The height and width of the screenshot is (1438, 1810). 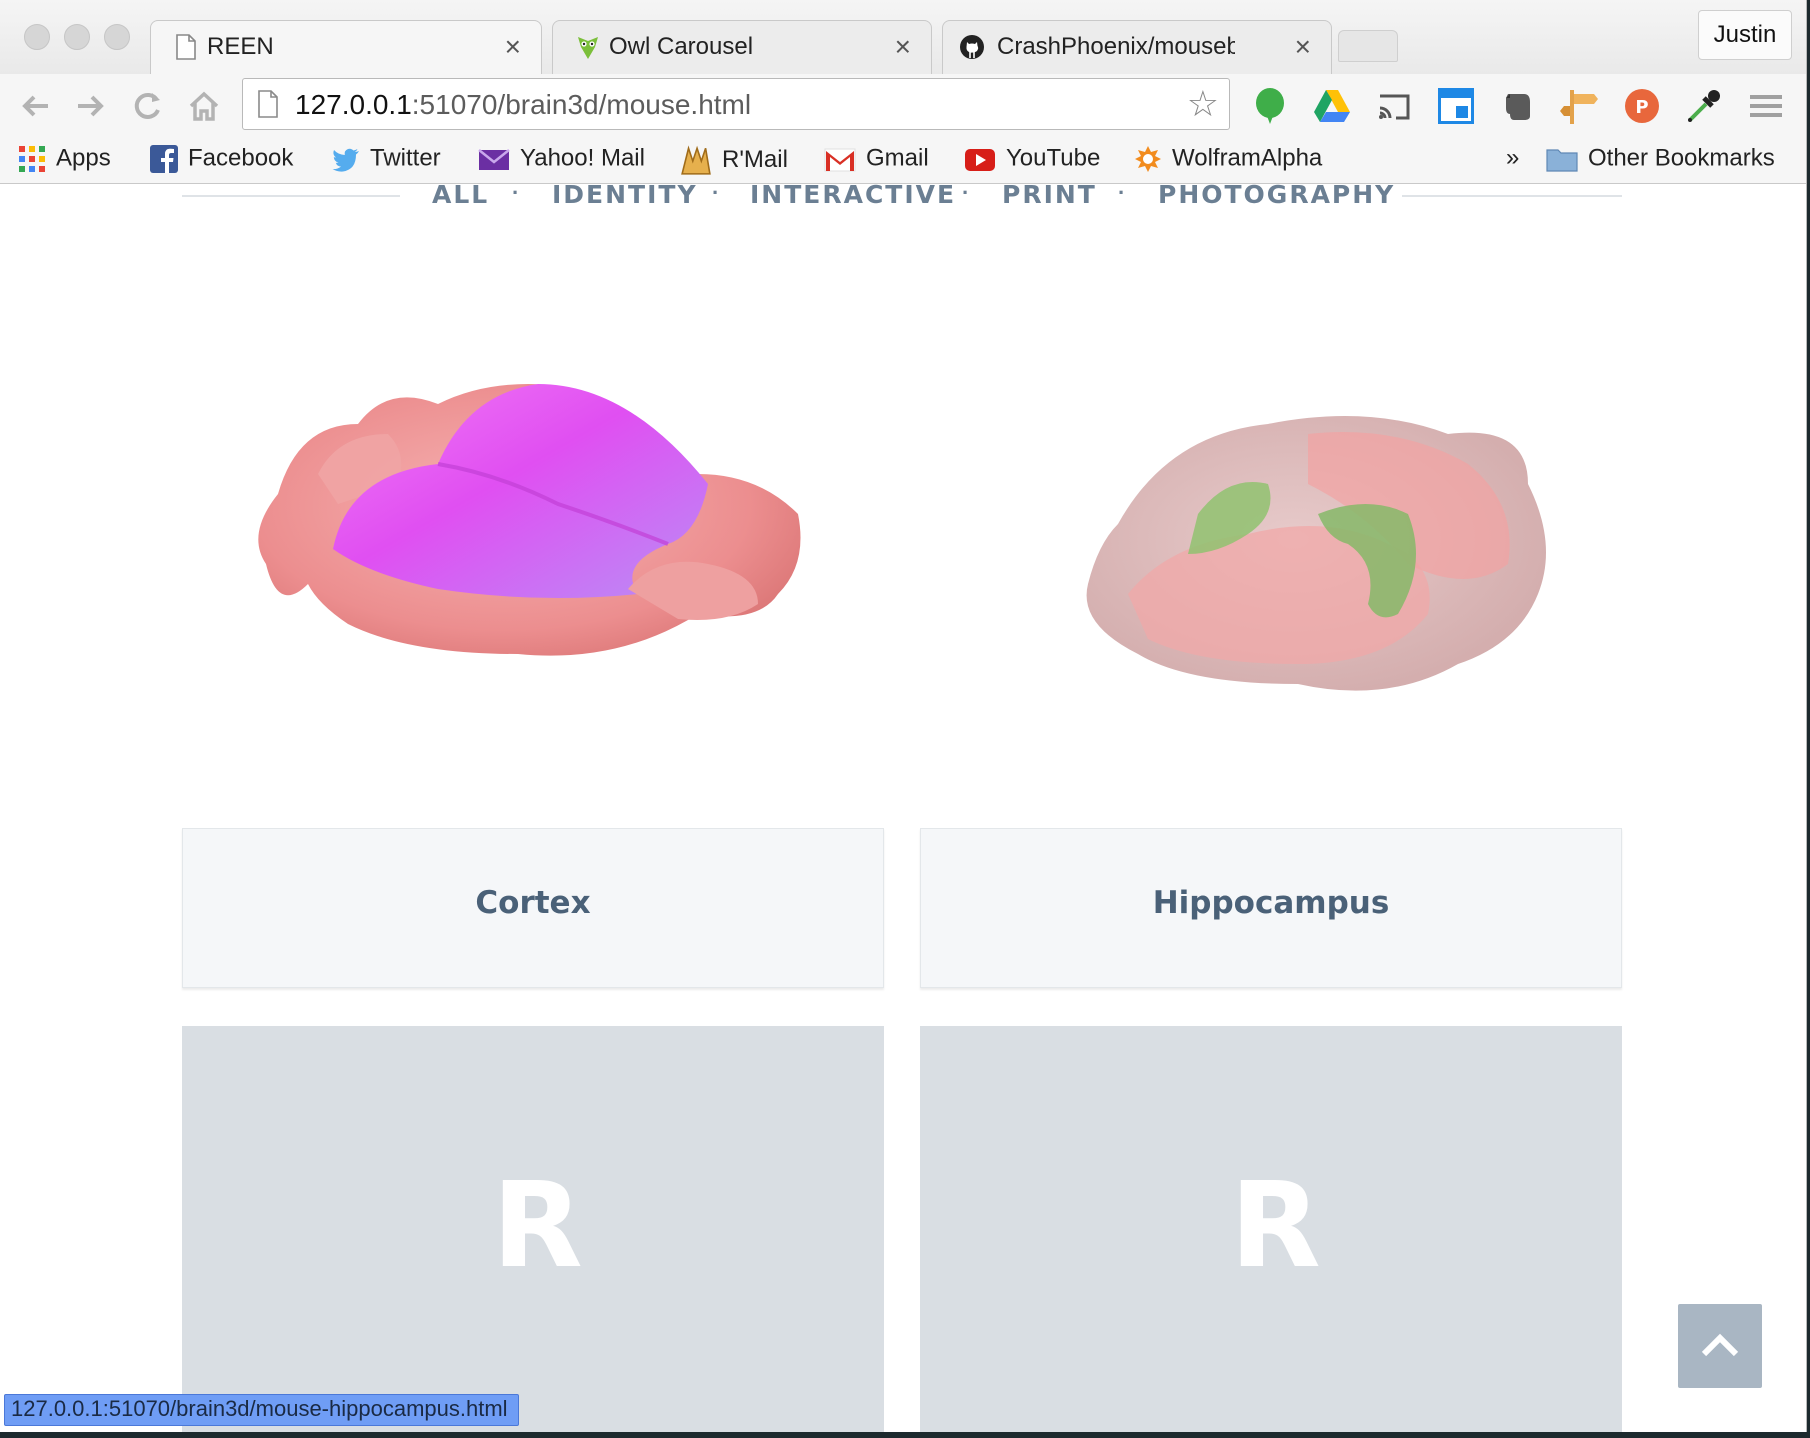 What do you see at coordinates (405, 158) in the screenshot?
I see `bookmark-label: Twitter` at bounding box center [405, 158].